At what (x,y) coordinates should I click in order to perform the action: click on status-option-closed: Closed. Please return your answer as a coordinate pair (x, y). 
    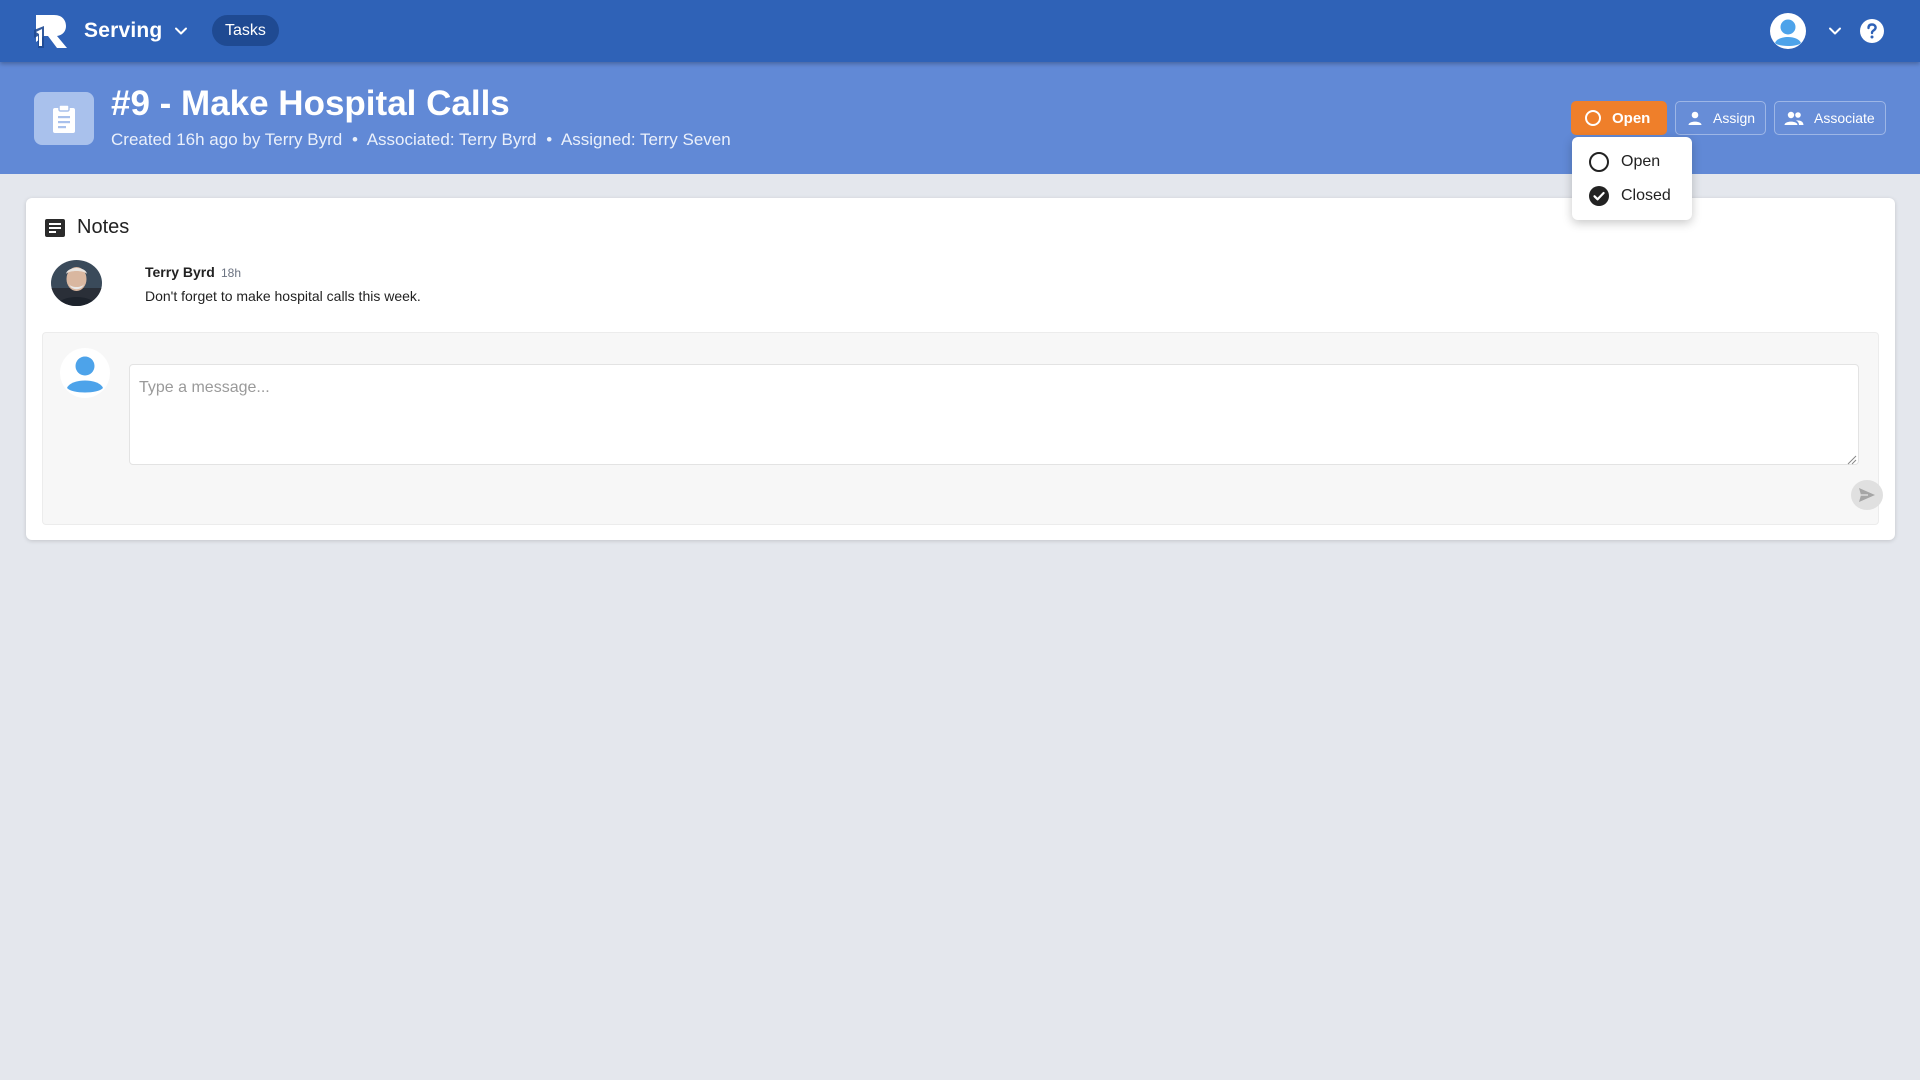
    Looking at the image, I should click on (1632, 196).